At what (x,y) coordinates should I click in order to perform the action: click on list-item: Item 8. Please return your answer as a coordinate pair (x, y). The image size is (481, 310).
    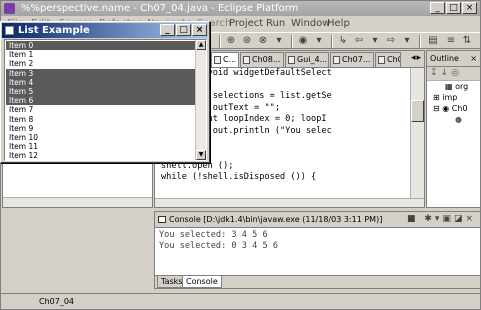
    Looking at the image, I should click on (101, 119).